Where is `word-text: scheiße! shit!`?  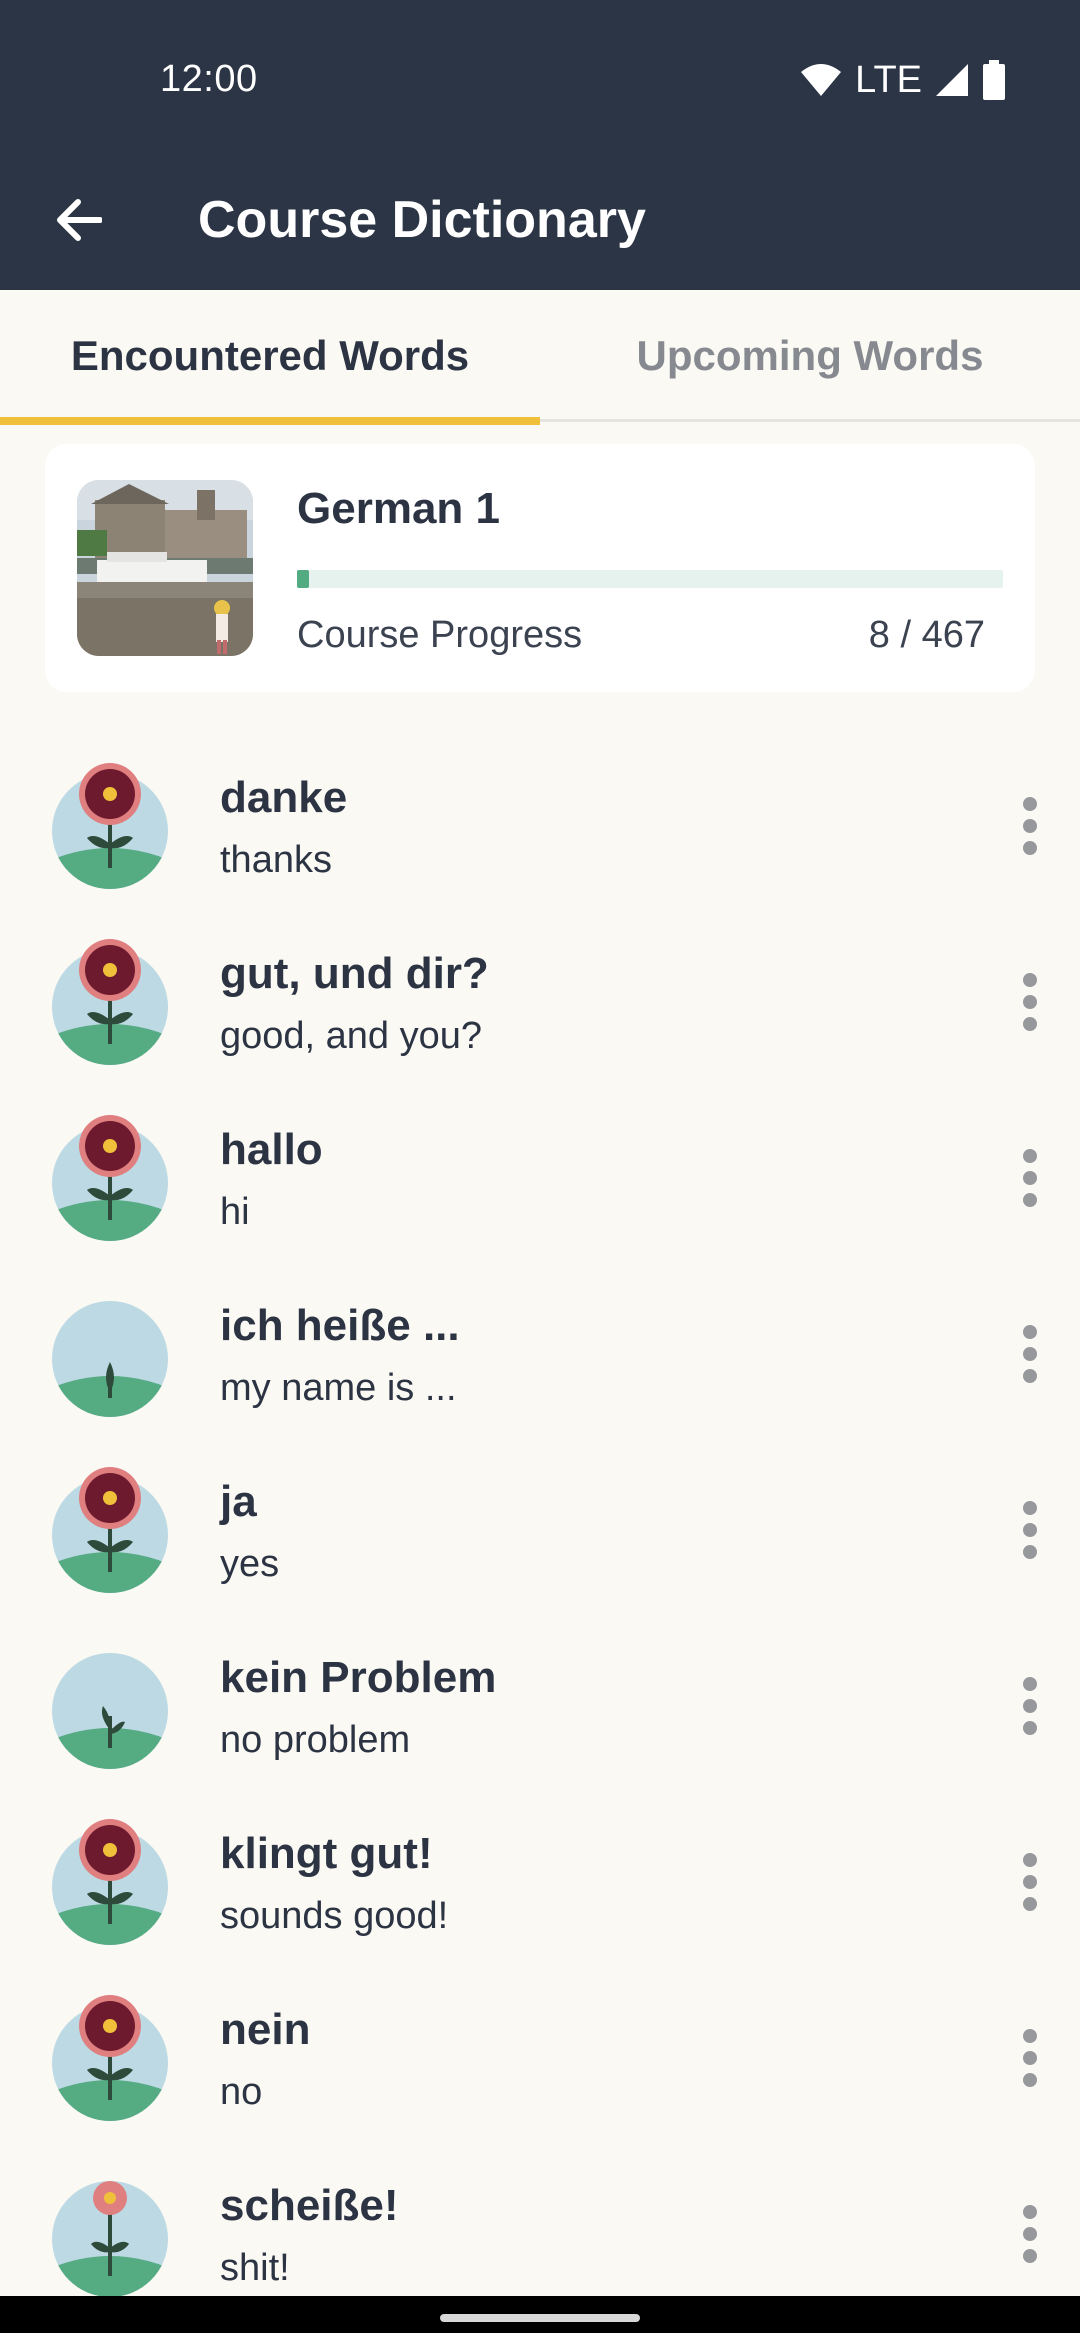 word-text: scheiße! shit! is located at coordinates (309, 2236).